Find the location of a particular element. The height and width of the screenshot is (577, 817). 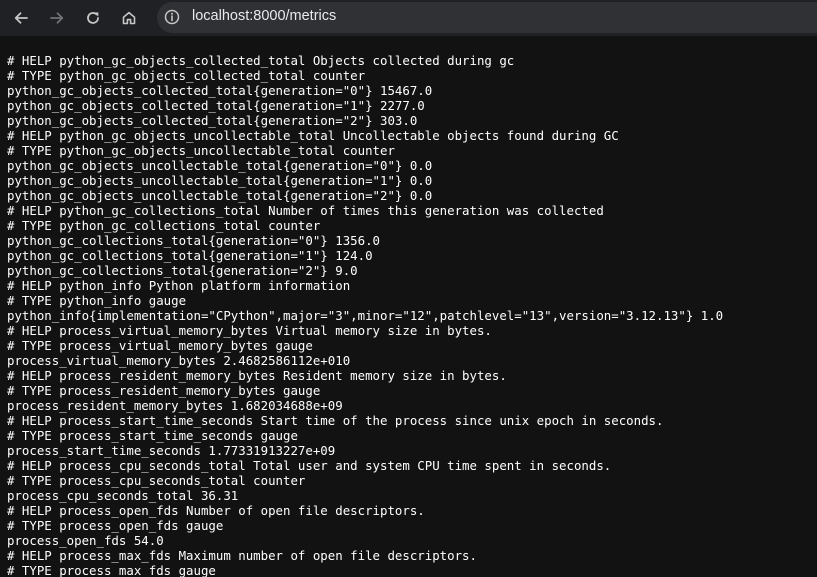

back-button is located at coordinates (21, 18).